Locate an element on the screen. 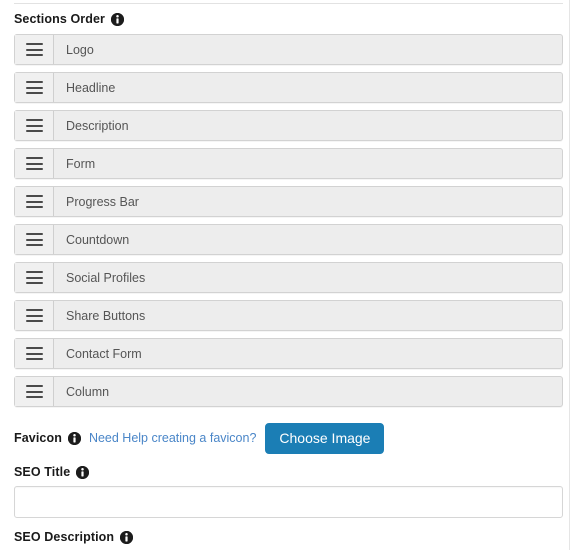 The height and width of the screenshot is (550, 580). sections-order-label: Sections Order is located at coordinates (69, 19).